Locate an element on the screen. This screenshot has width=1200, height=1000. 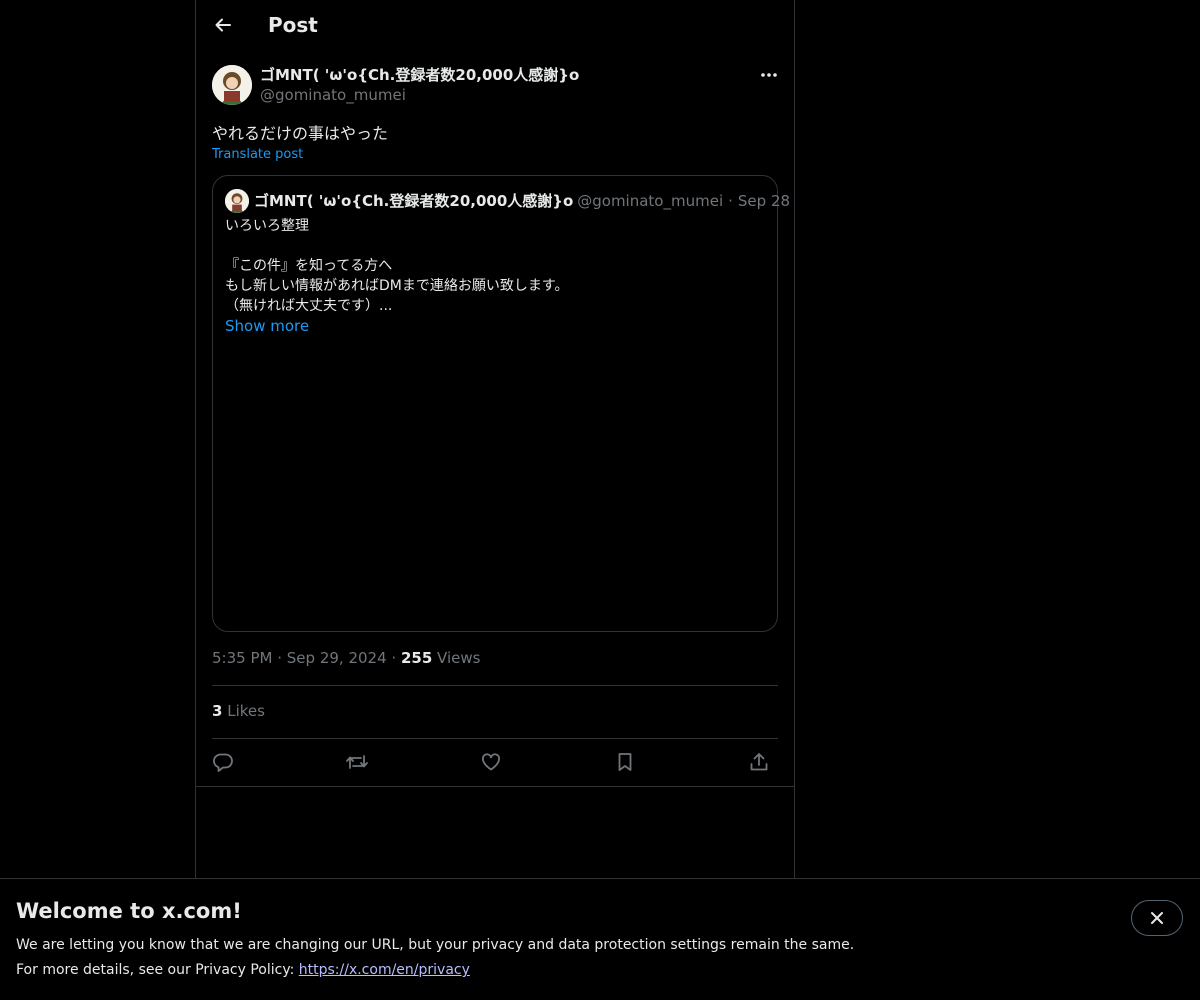
bookmark-button is located at coordinates (625, 762).